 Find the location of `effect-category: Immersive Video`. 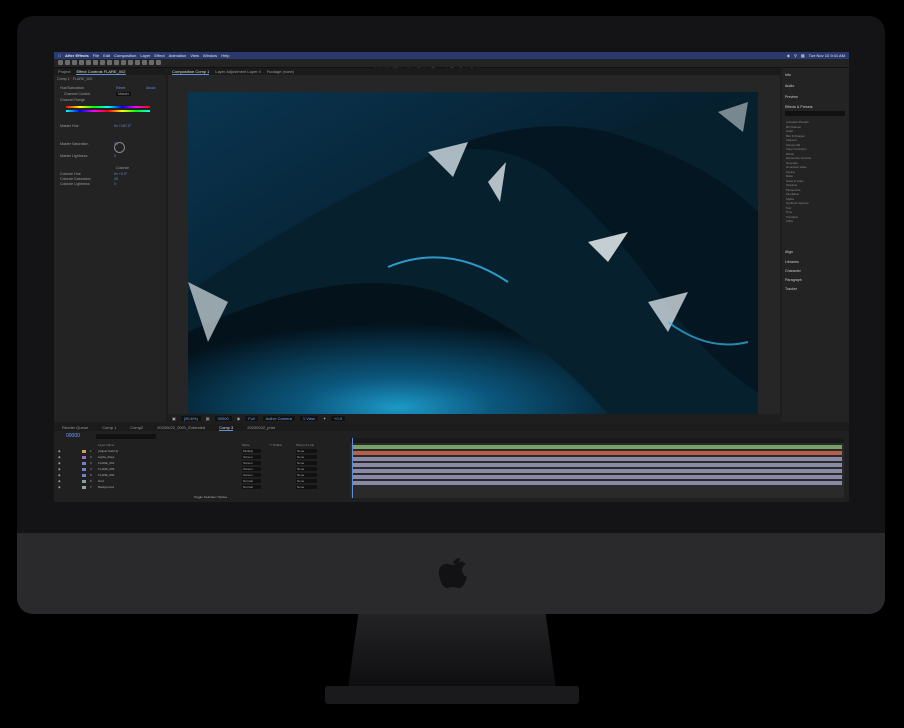

effect-category: Immersive Video is located at coordinates (796, 167).